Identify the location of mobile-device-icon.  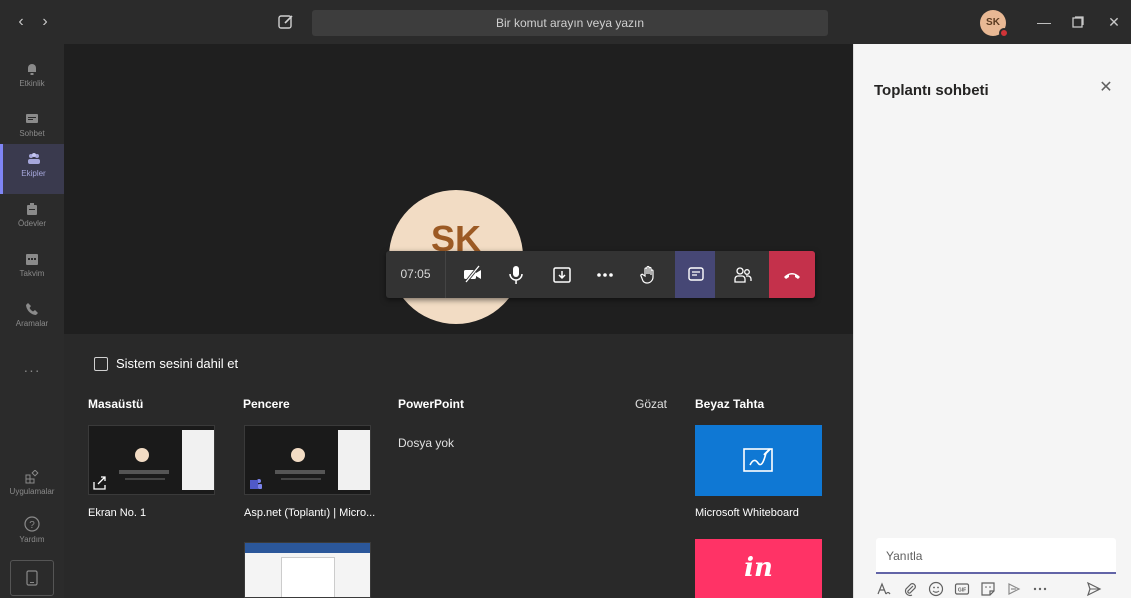
(32, 578).